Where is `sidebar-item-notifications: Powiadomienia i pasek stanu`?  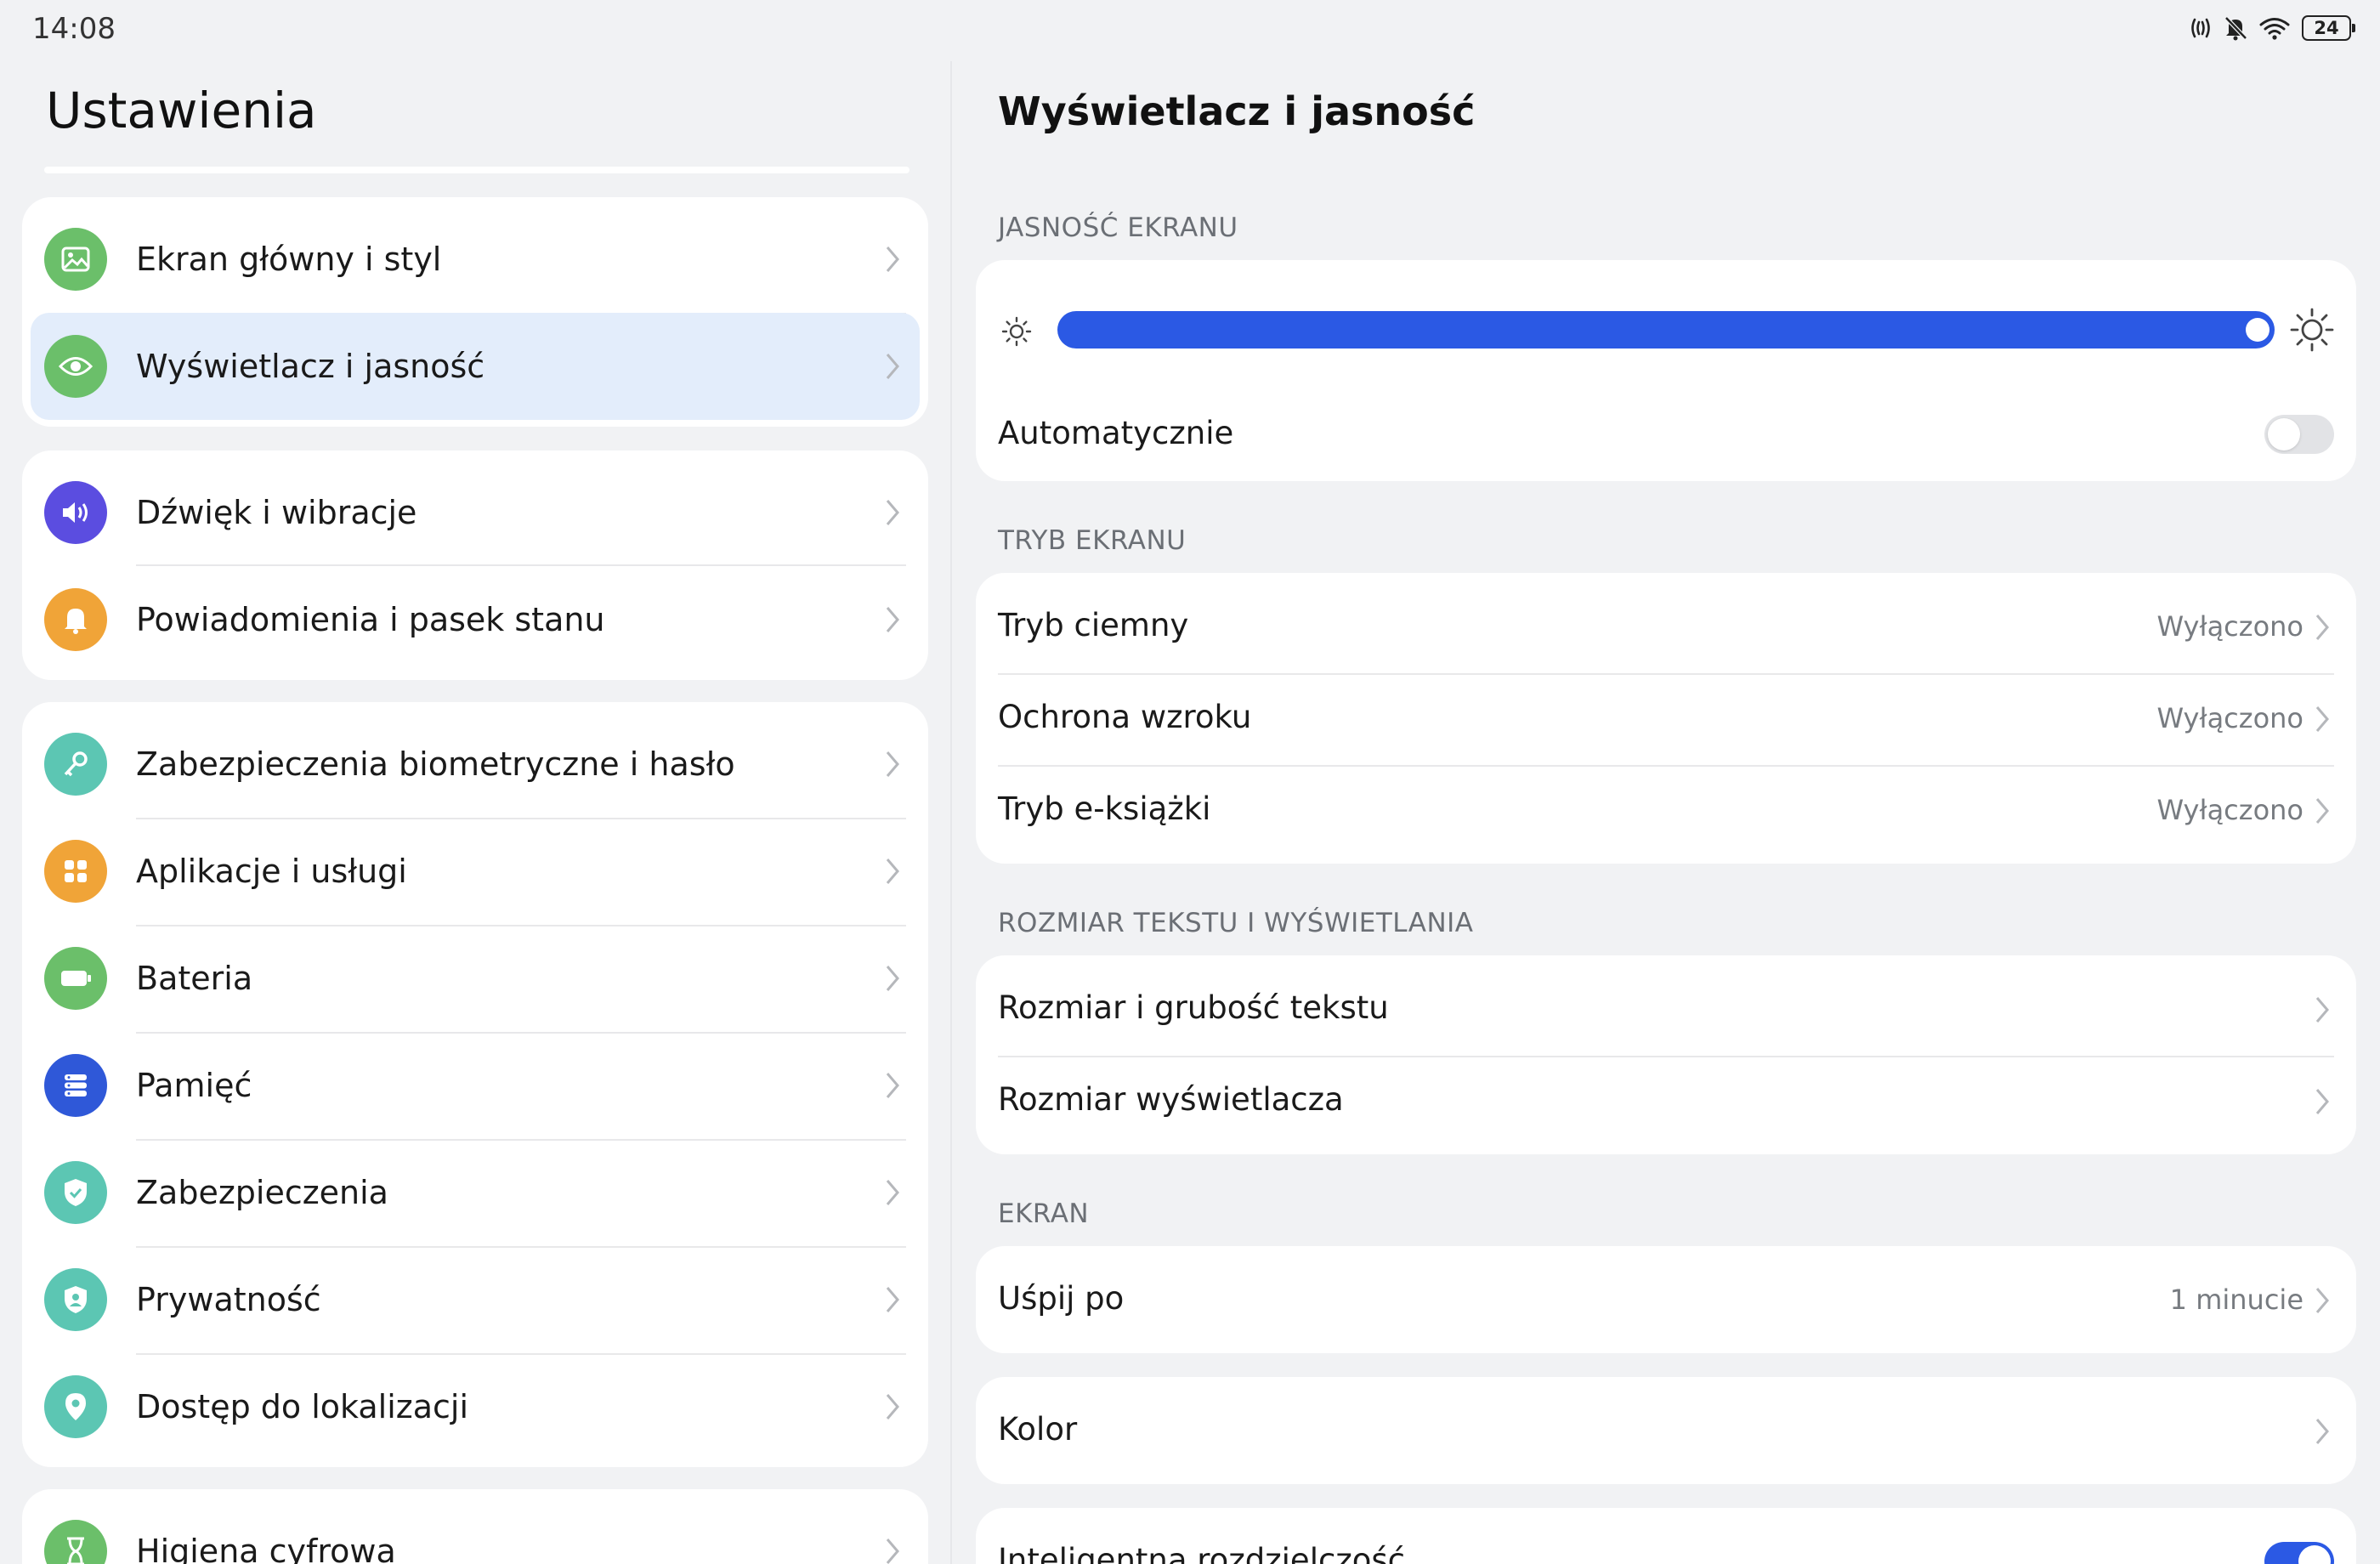
sidebar-item-notifications: Powiadomienia i pasek stanu is located at coordinates (475, 619).